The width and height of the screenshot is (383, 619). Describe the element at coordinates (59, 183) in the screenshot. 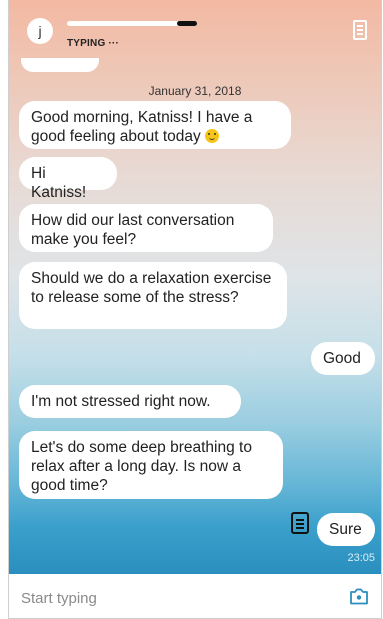

I see `message-text: Hi Katniss!` at that location.